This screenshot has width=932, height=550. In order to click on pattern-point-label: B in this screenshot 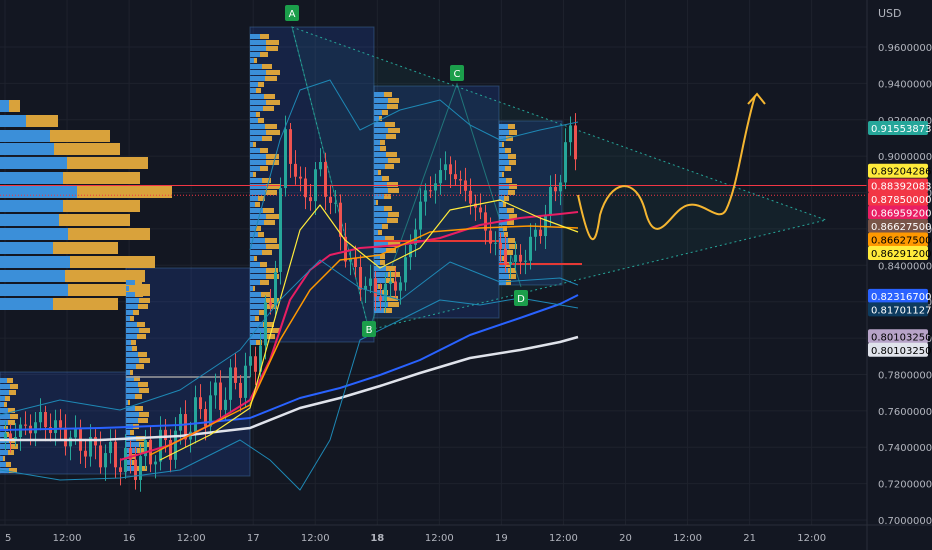, I will do `click(369, 330)`.